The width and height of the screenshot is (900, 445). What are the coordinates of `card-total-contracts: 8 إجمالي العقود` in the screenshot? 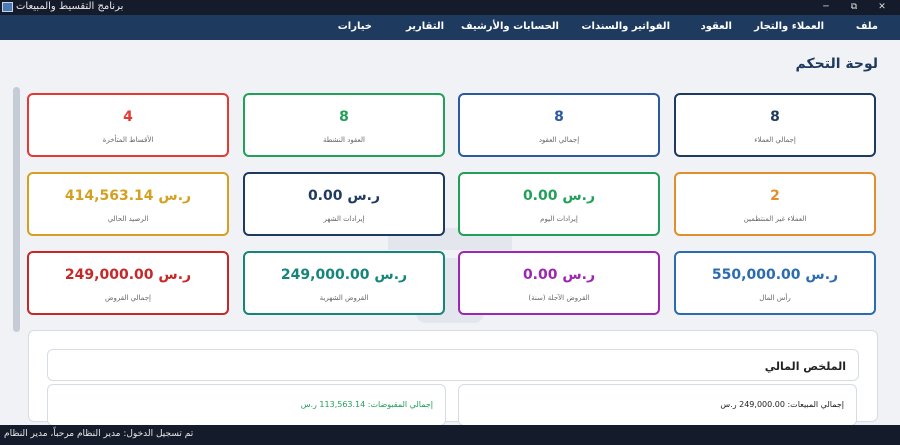 It's located at (559, 125).